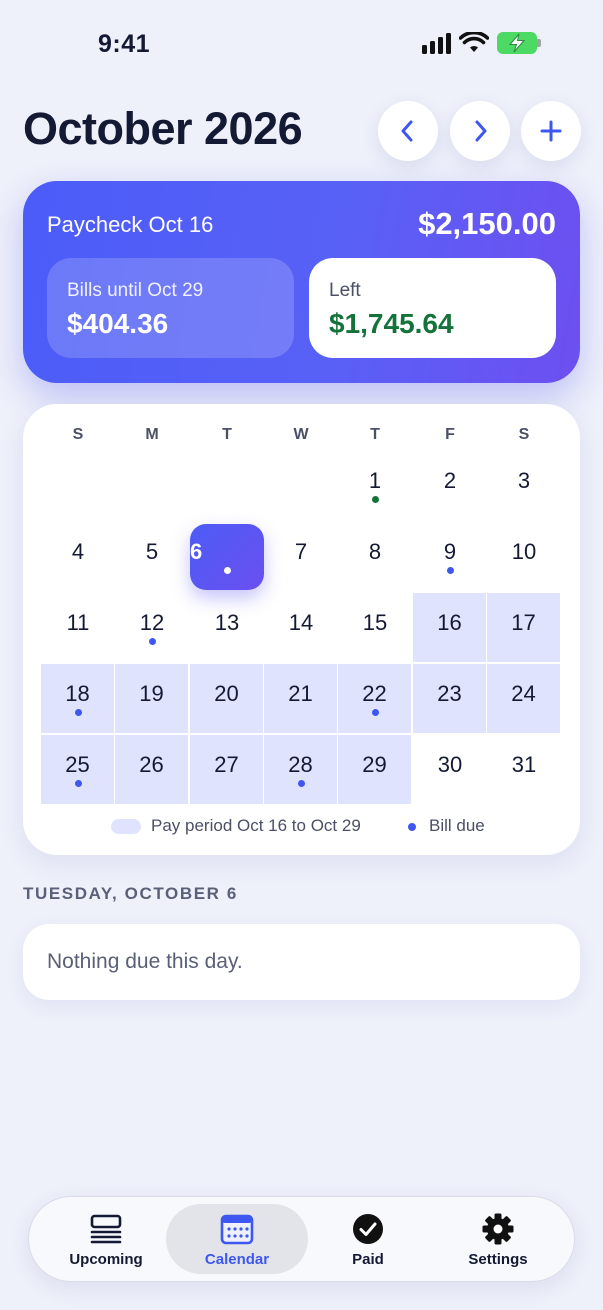 Image resolution: width=603 pixels, height=1310 pixels. Describe the element at coordinates (152, 628) in the screenshot. I see `calendar-day-cell: 12` at that location.